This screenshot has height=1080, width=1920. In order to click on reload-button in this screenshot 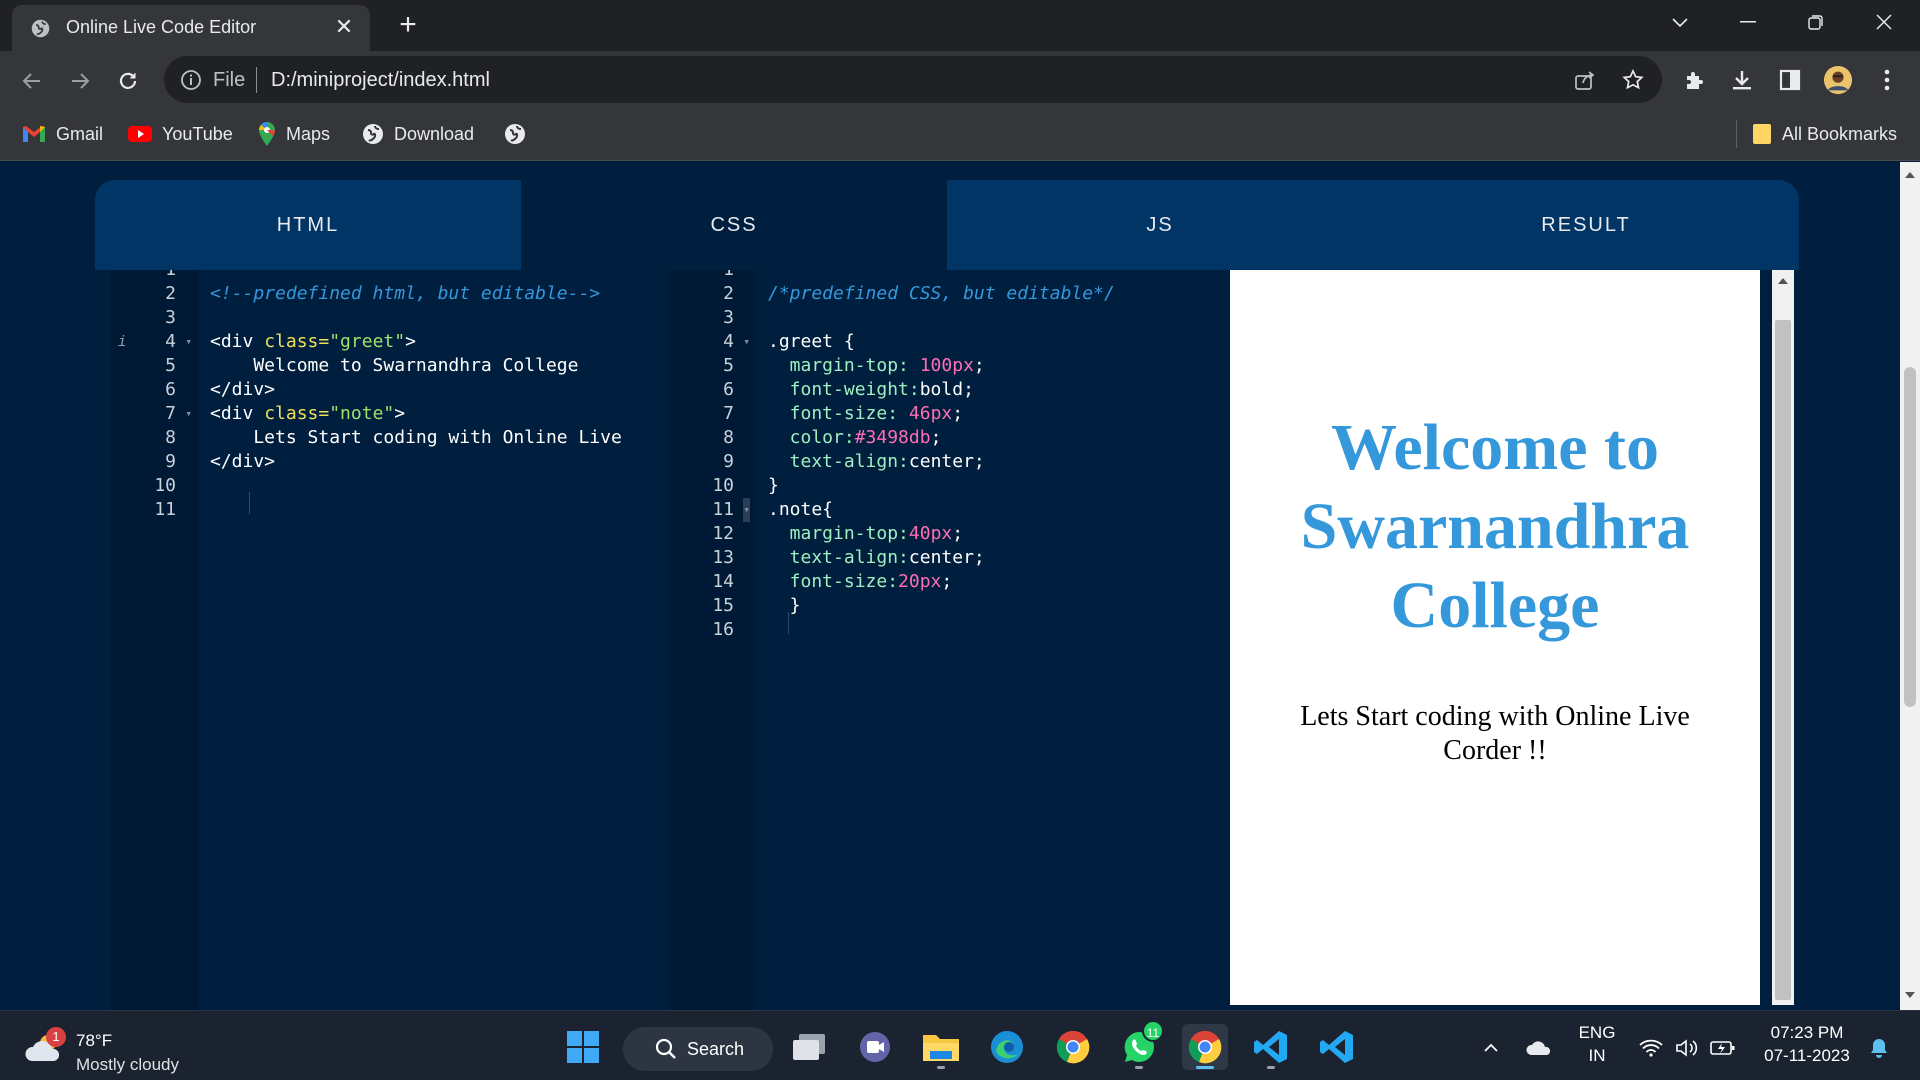, I will do `click(128, 81)`.